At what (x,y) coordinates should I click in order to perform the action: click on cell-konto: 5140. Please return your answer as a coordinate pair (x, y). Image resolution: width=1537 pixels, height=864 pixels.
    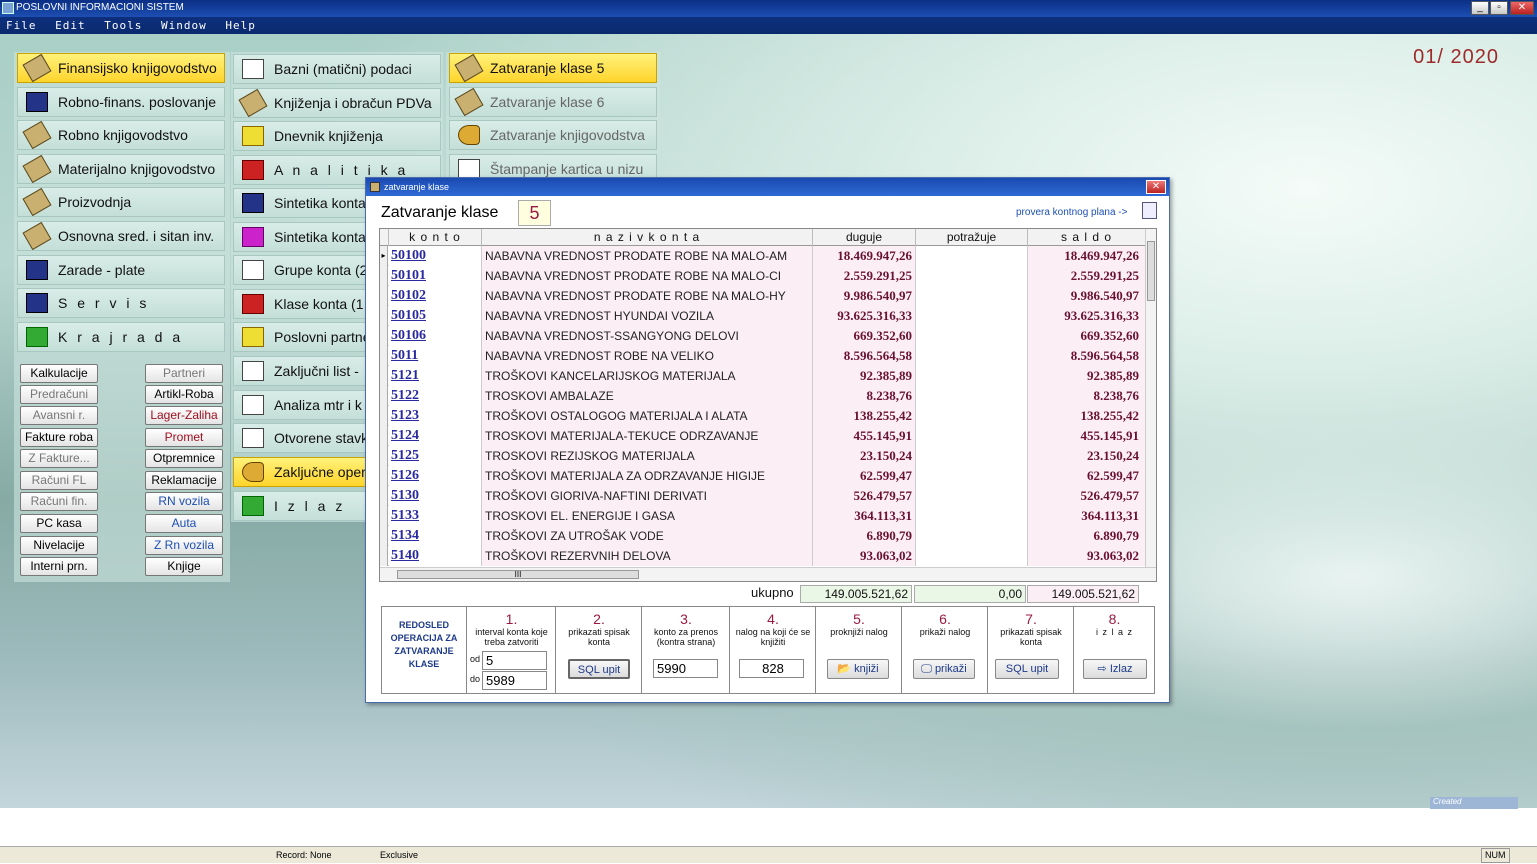
    Looking at the image, I should click on (435, 556).